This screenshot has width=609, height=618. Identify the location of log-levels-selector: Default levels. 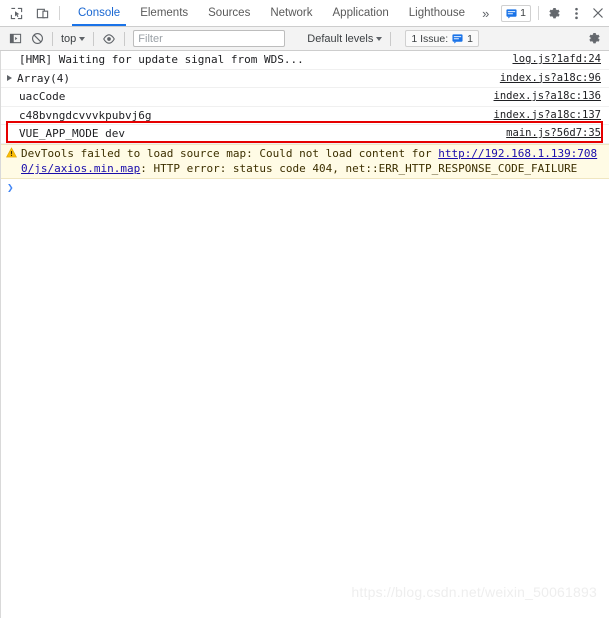
(345, 38).